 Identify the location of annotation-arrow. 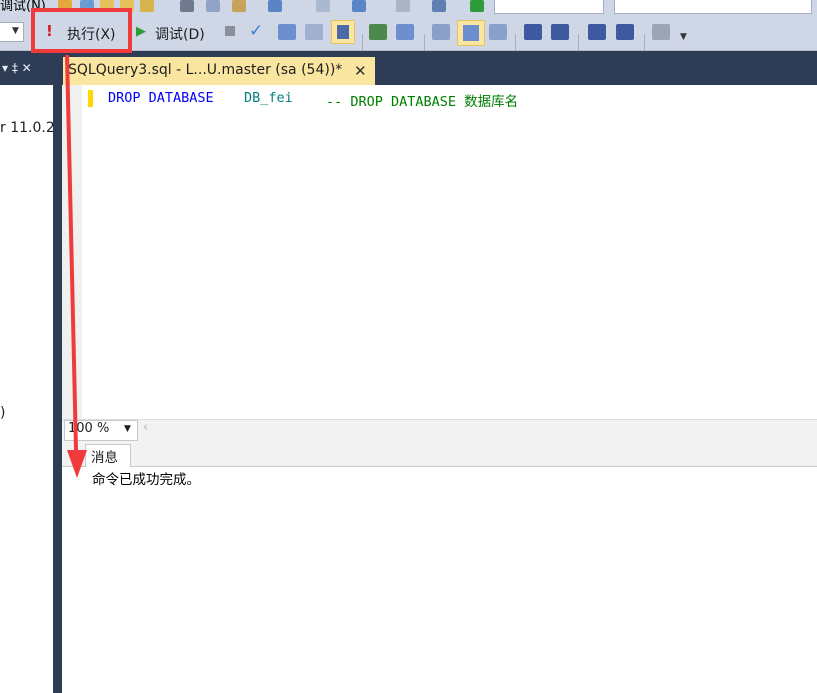
(76, 266).